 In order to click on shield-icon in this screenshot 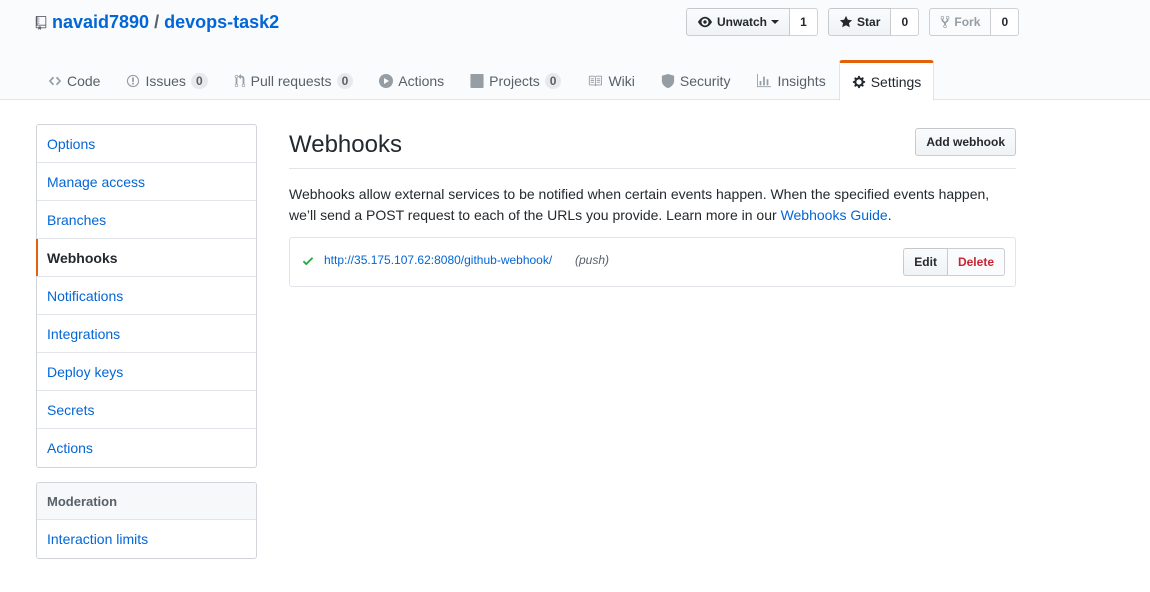, I will do `click(667, 81)`.